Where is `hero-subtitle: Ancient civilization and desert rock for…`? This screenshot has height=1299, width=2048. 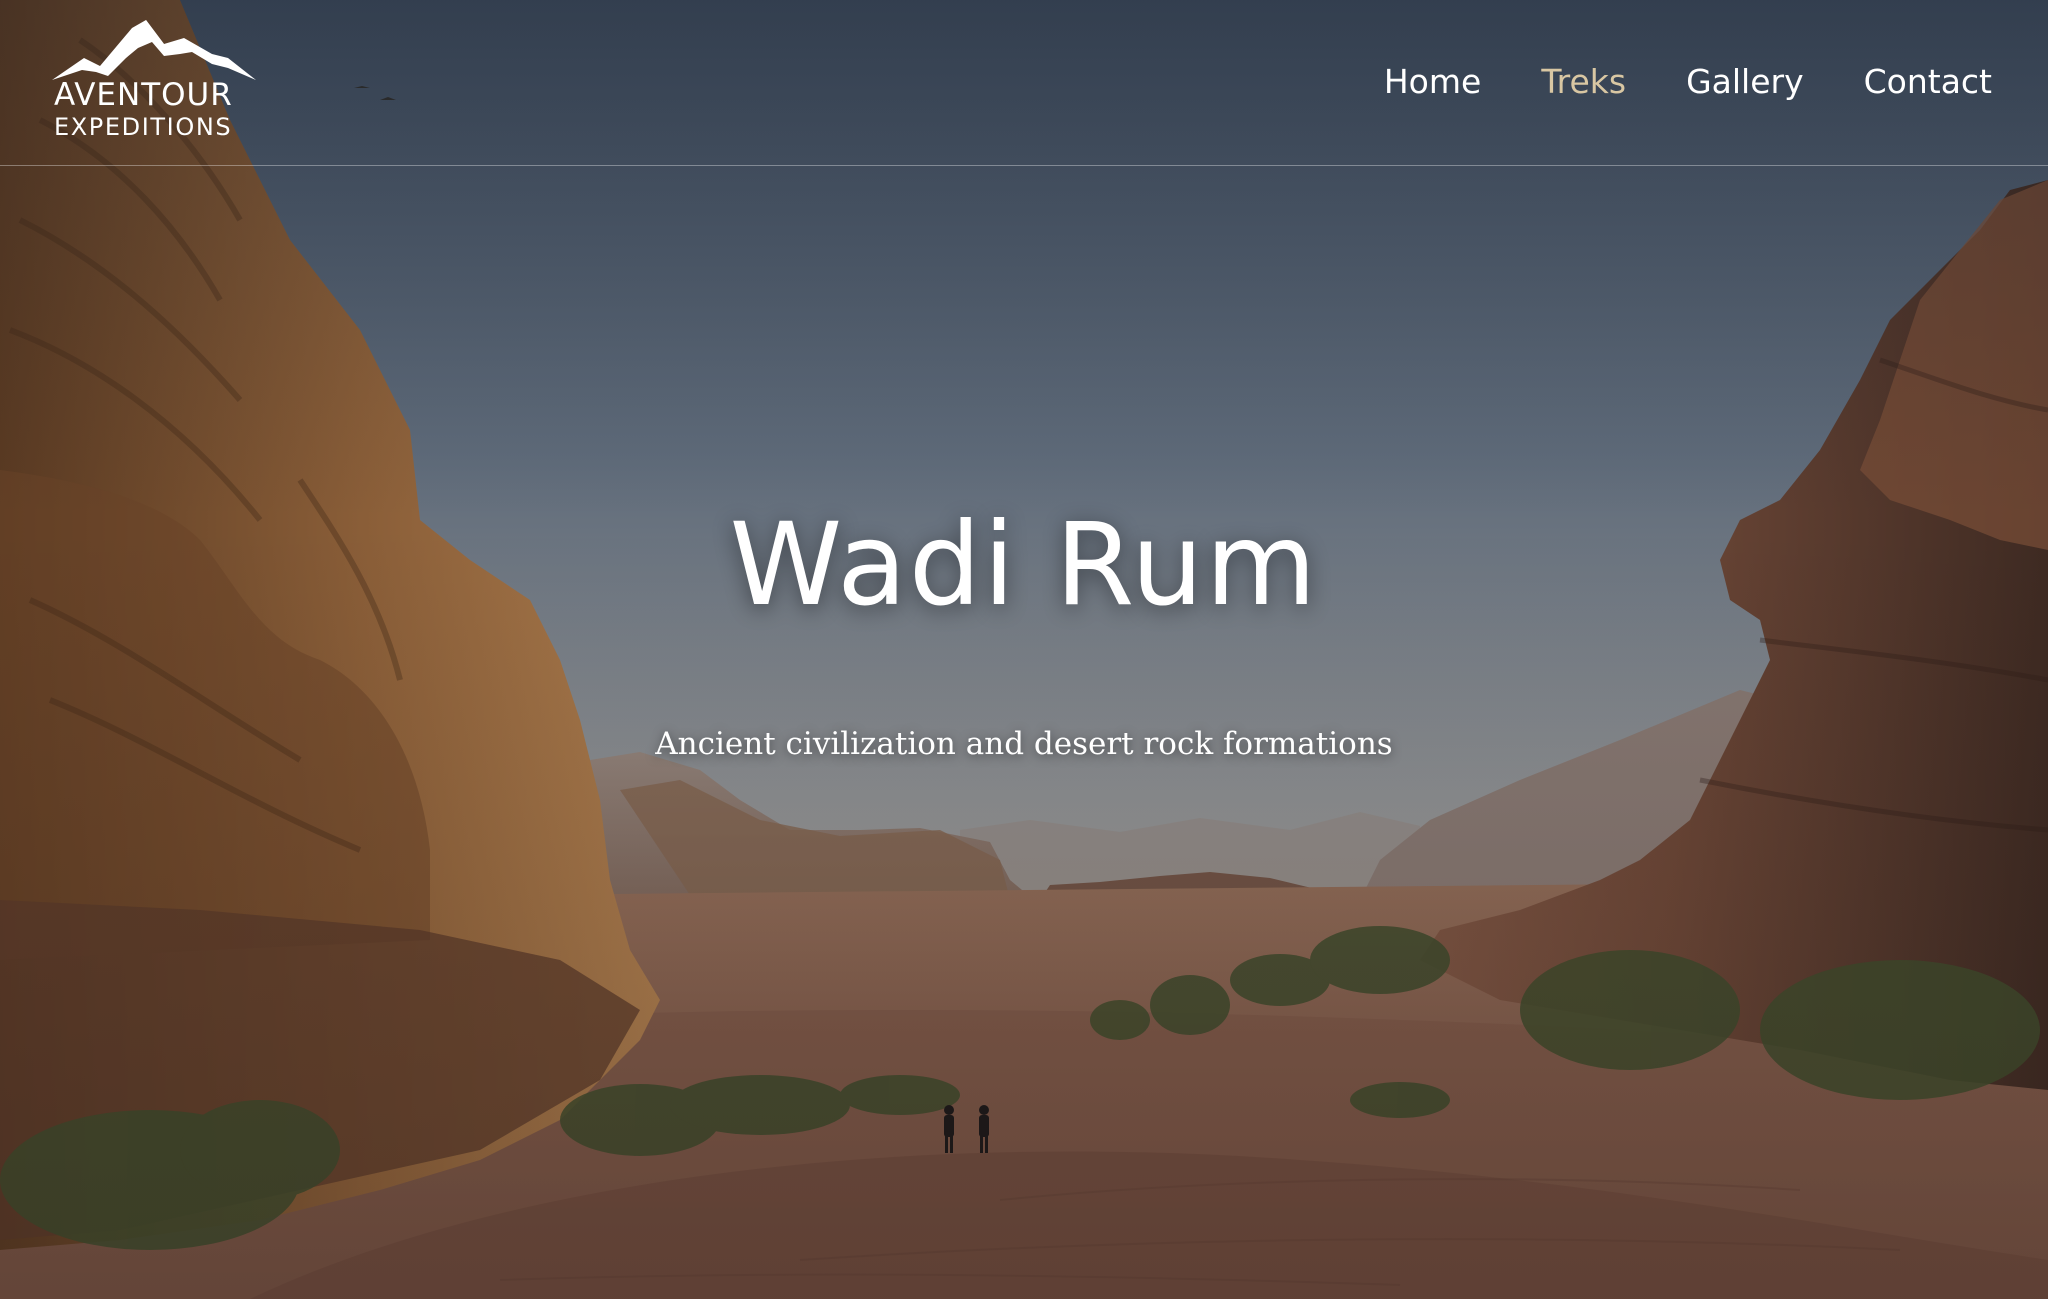
hero-subtitle: Ancient civilization and desert rock for… is located at coordinates (1024, 744).